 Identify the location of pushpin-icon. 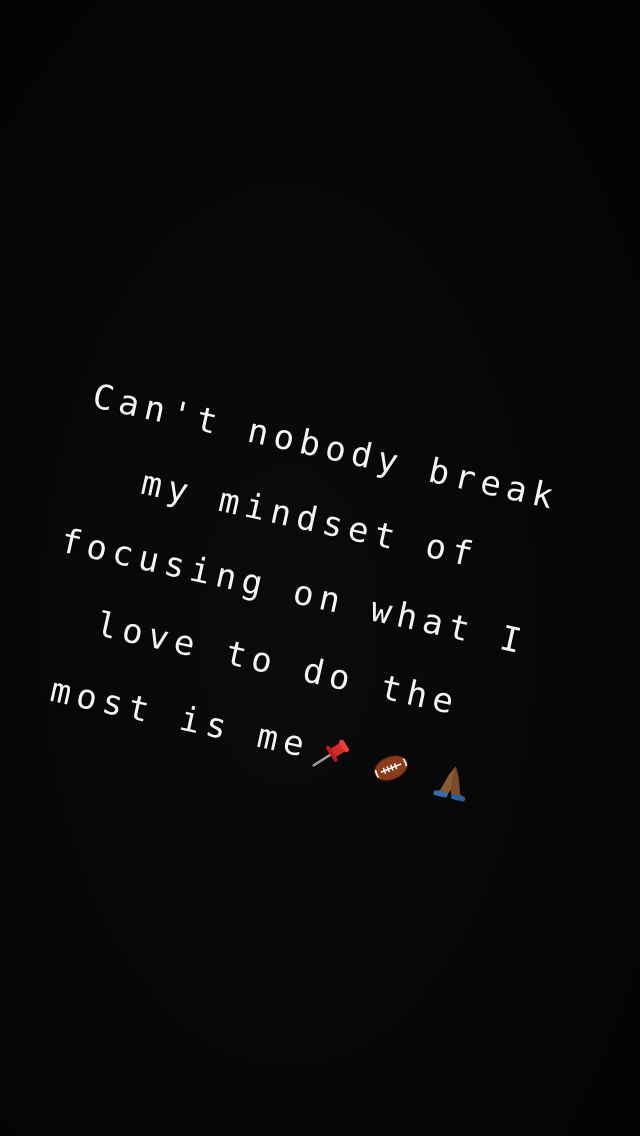
(330, 753).